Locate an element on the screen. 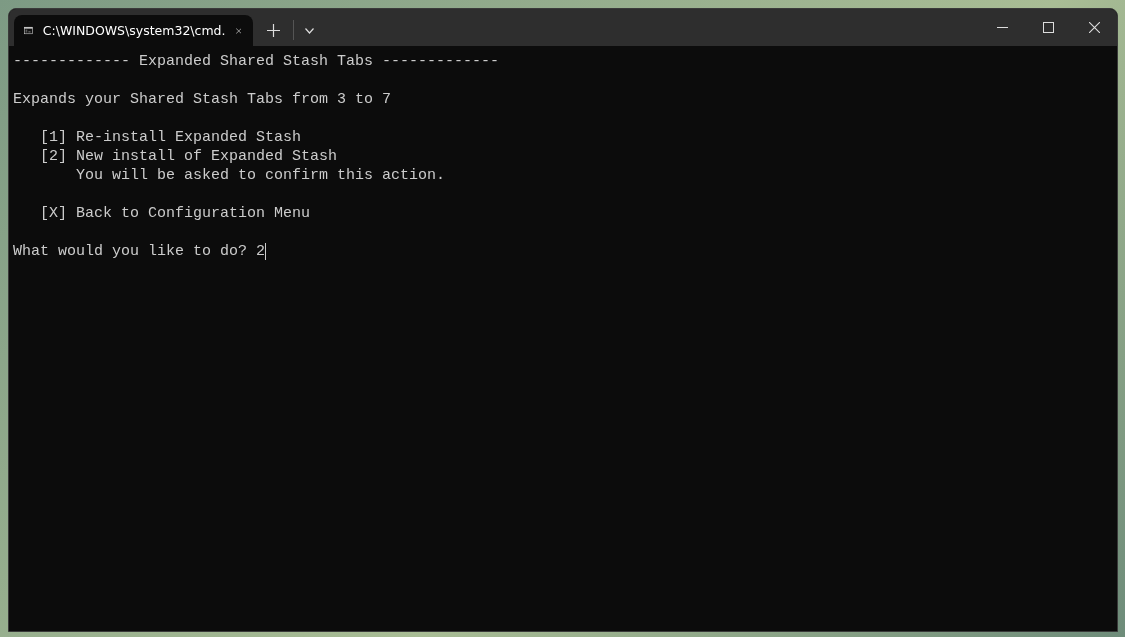 The width and height of the screenshot is (1125, 637). chevron-down-icon is located at coordinates (309, 30).